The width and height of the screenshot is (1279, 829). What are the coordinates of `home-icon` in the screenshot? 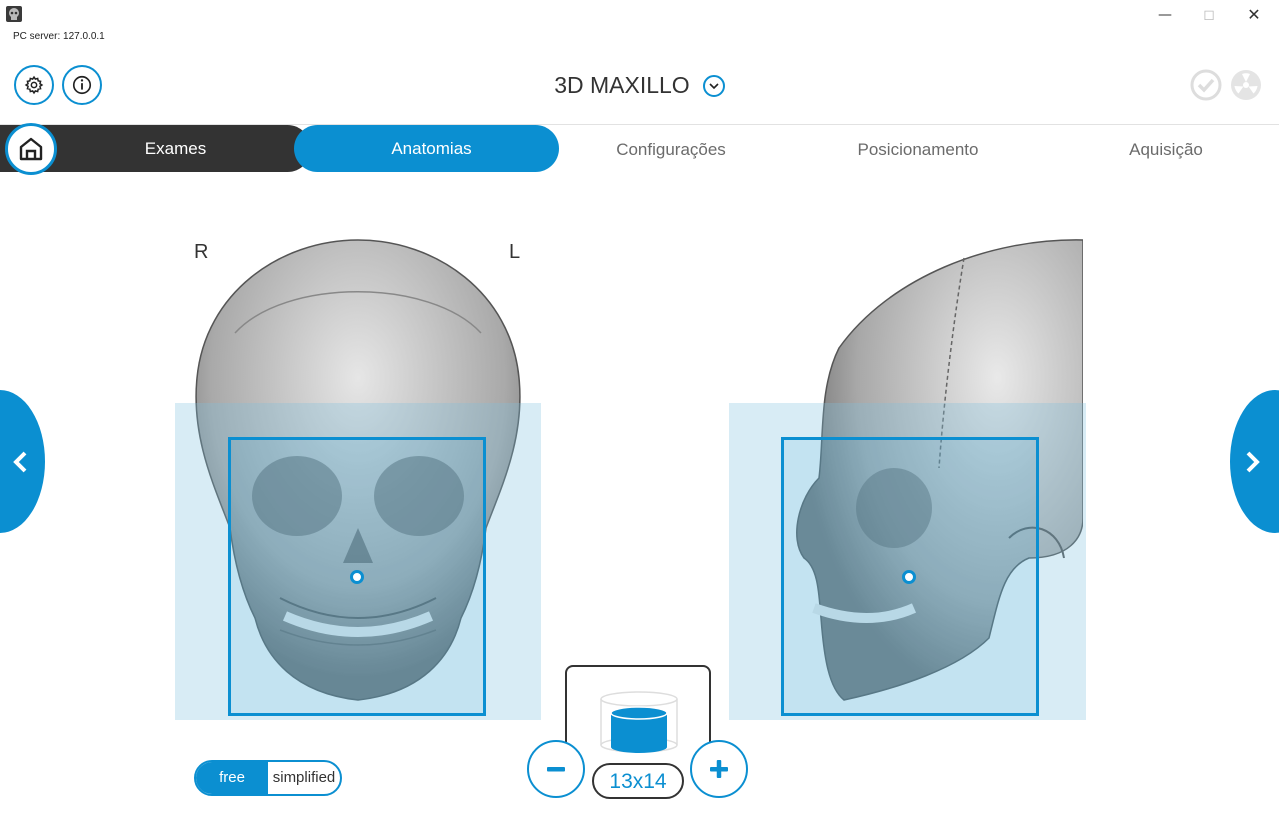 It's located at (31, 149).